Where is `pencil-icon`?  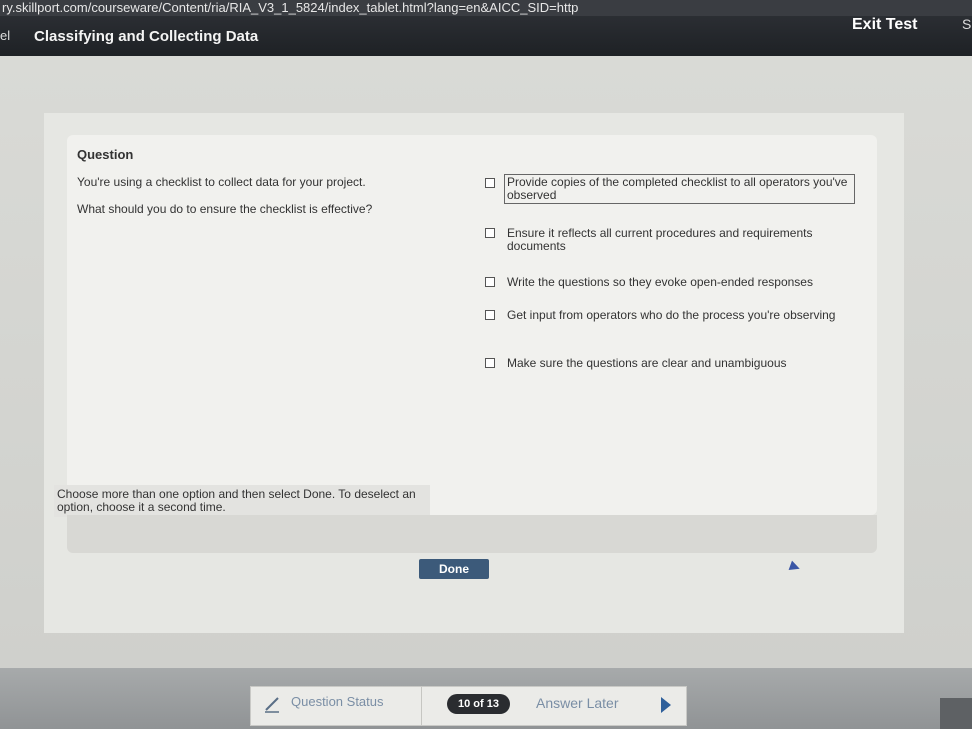
pencil-icon is located at coordinates (272, 705).